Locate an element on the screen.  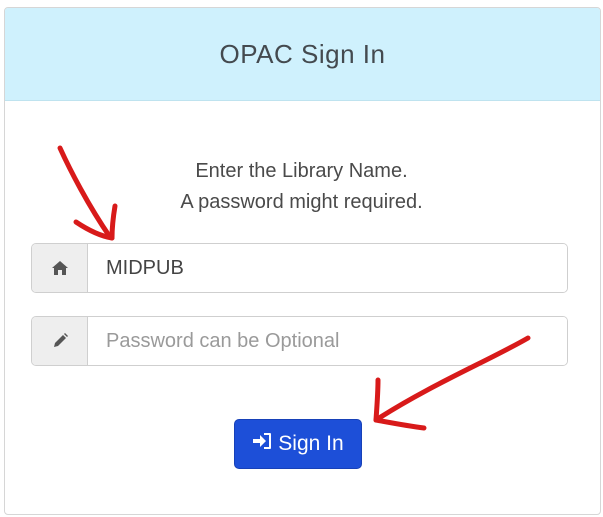
instruction-line-2: A password might required. is located at coordinates (301, 202).